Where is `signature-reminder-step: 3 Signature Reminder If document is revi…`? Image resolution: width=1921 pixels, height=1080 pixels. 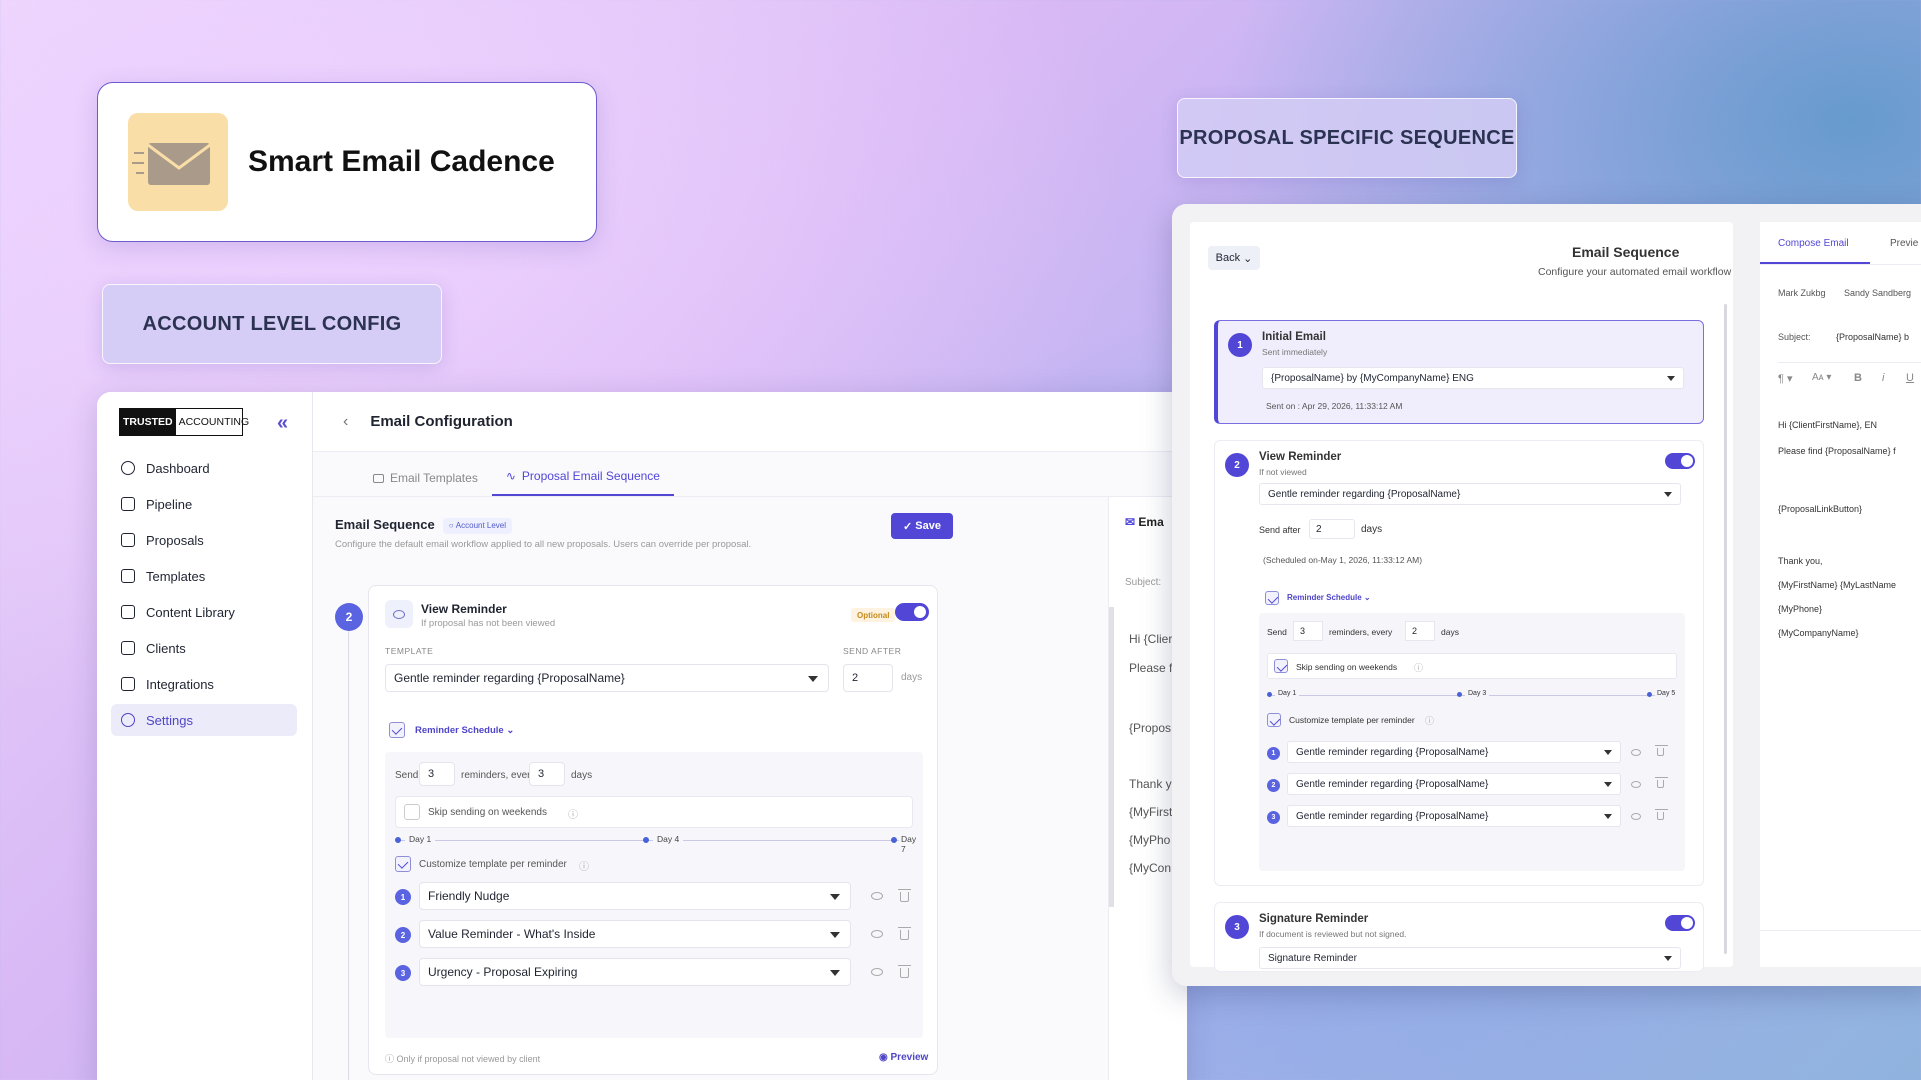 signature-reminder-step: 3 Signature Reminder If document is revi… is located at coordinates (1459, 937).